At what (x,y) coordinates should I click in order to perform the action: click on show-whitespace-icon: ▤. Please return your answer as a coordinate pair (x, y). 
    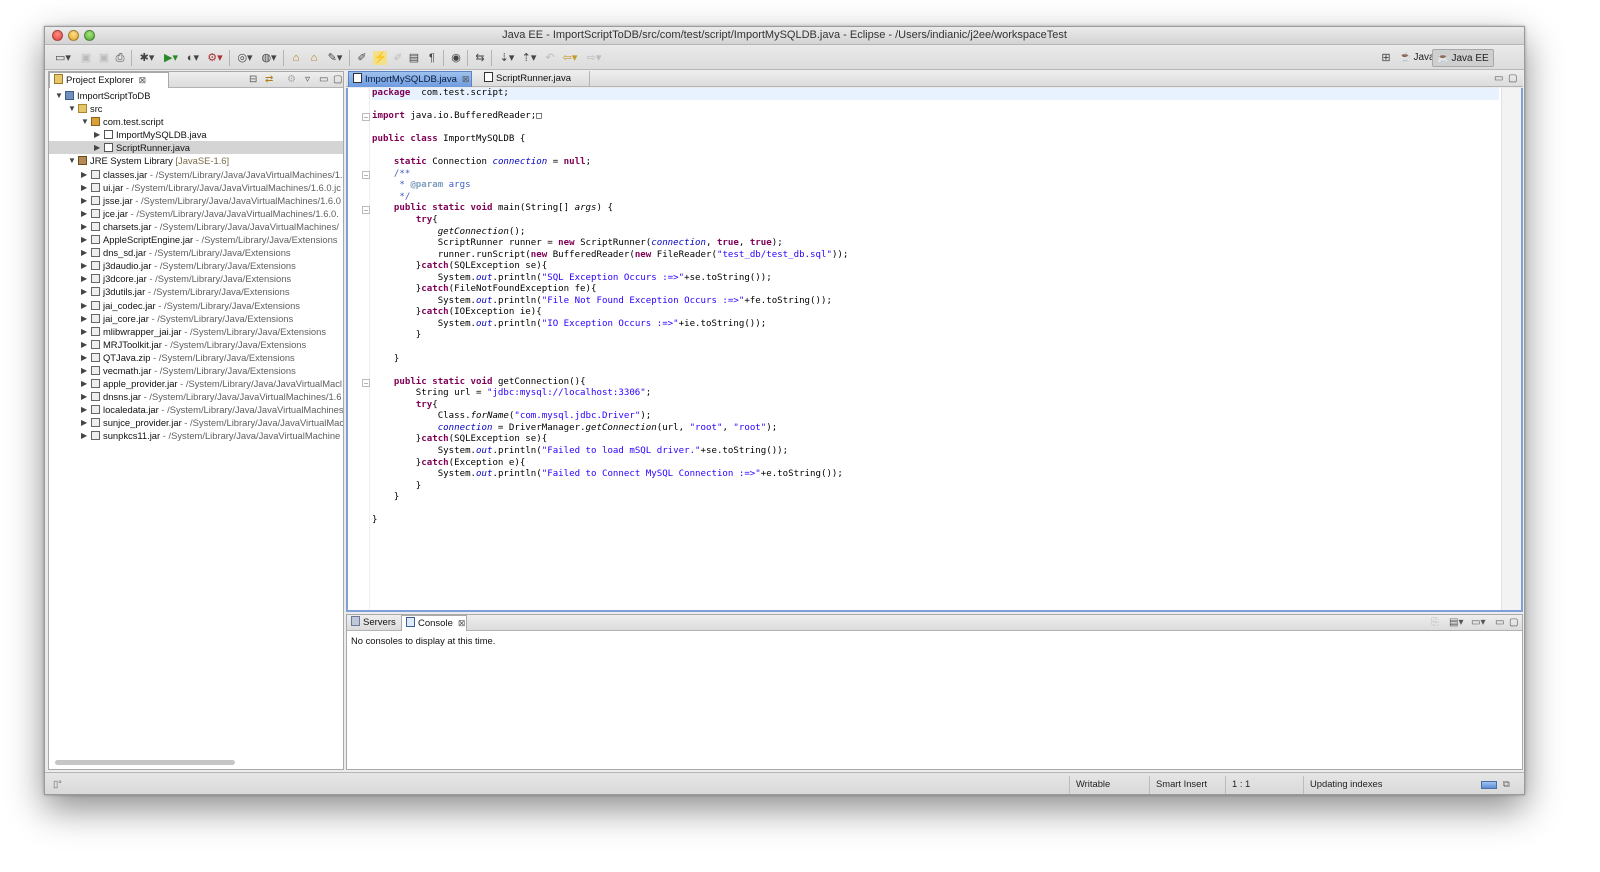
    Looking at the image, I should click on (414, 58).